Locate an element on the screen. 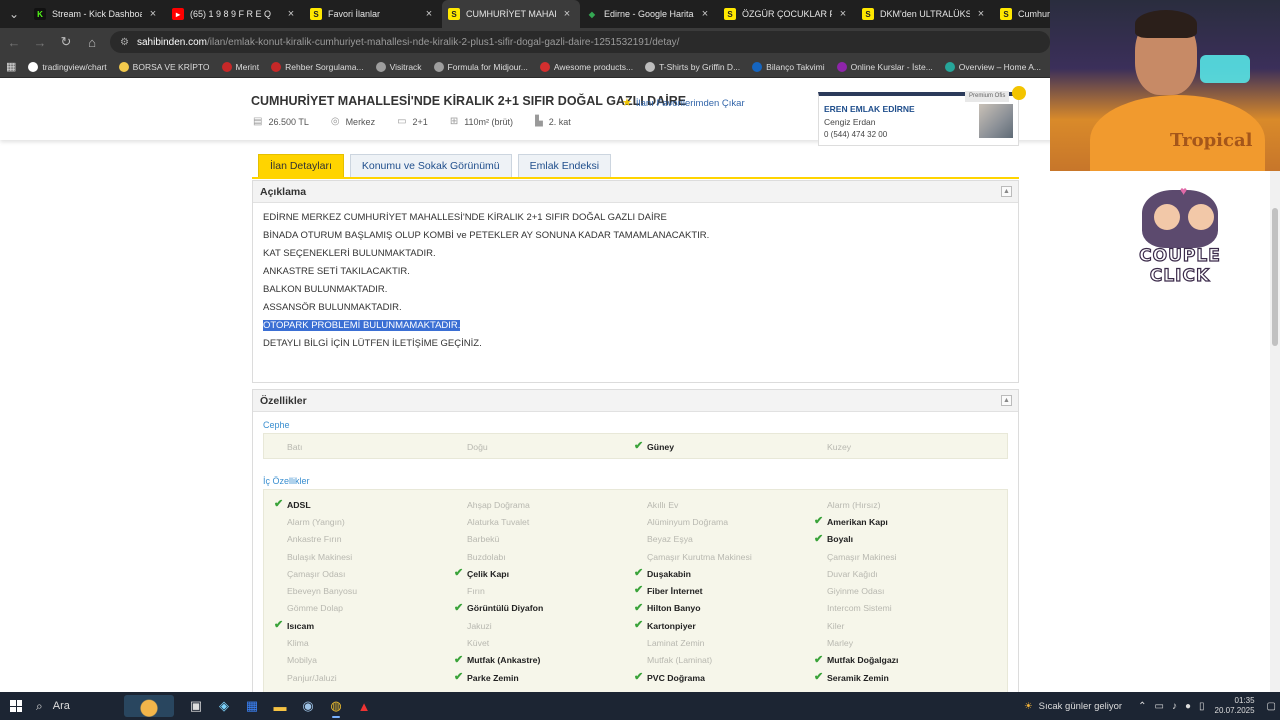 The height and width of the screenshot is (720, 1280). scrollbar-thumb is located at coordinates (1275, 277).